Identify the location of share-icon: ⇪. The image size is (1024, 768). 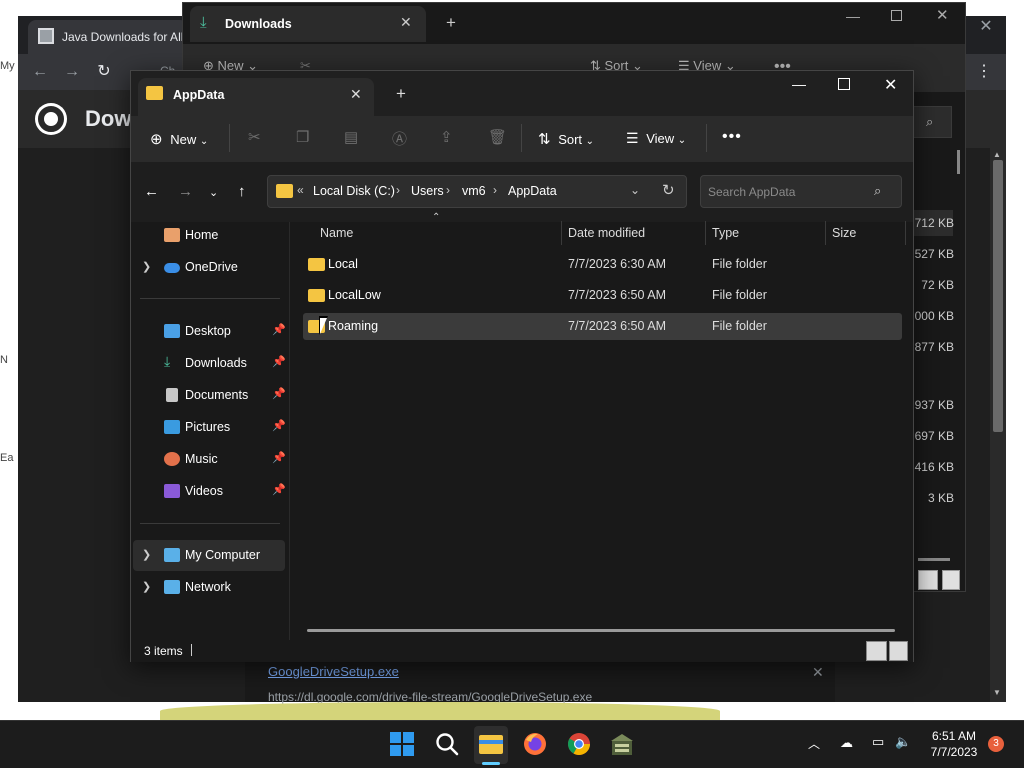
(446, 137).